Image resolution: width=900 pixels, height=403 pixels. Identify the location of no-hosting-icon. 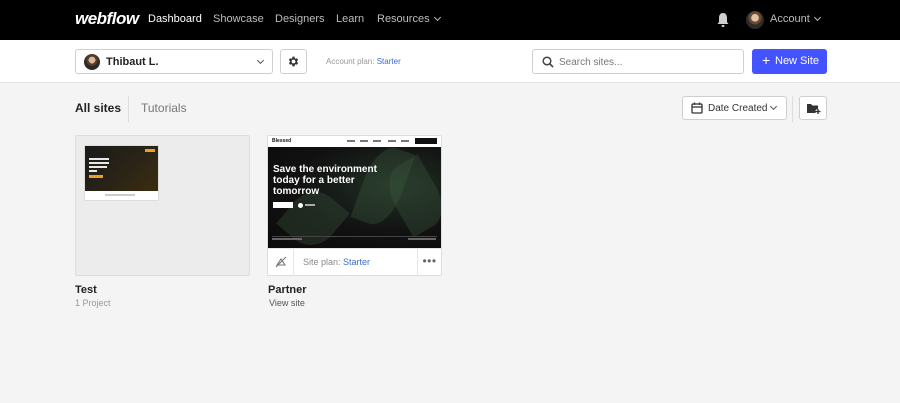
(281, 262).